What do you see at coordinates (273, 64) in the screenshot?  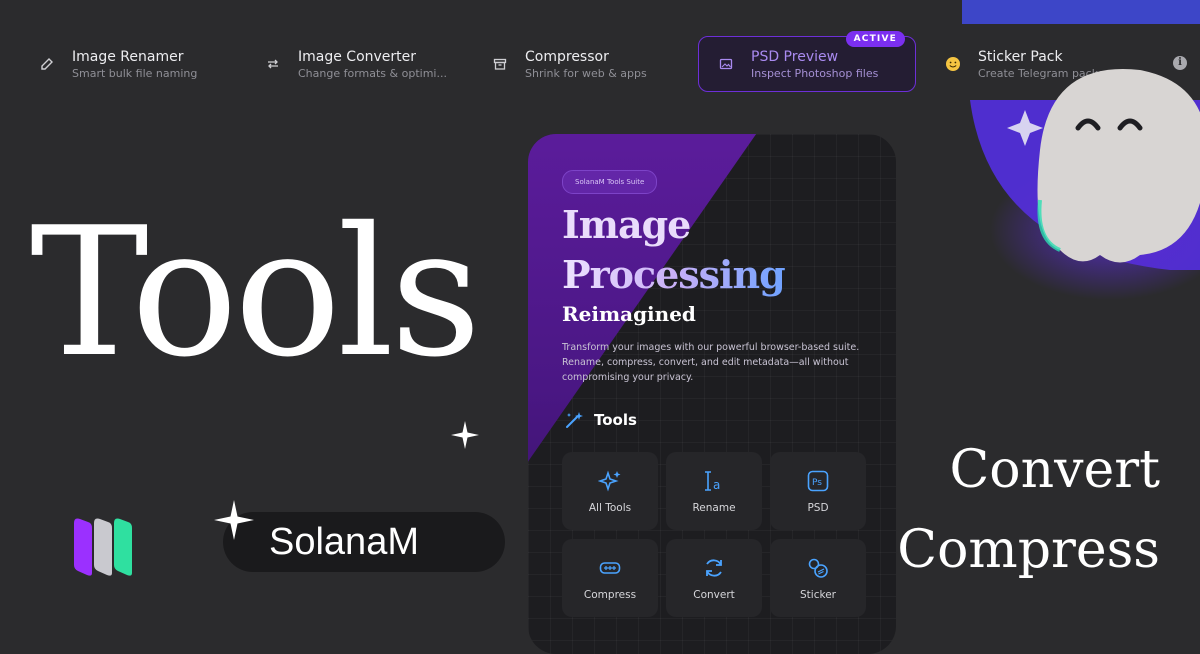 I see `swap-arrows-icon` at bounding box center [273, 64].